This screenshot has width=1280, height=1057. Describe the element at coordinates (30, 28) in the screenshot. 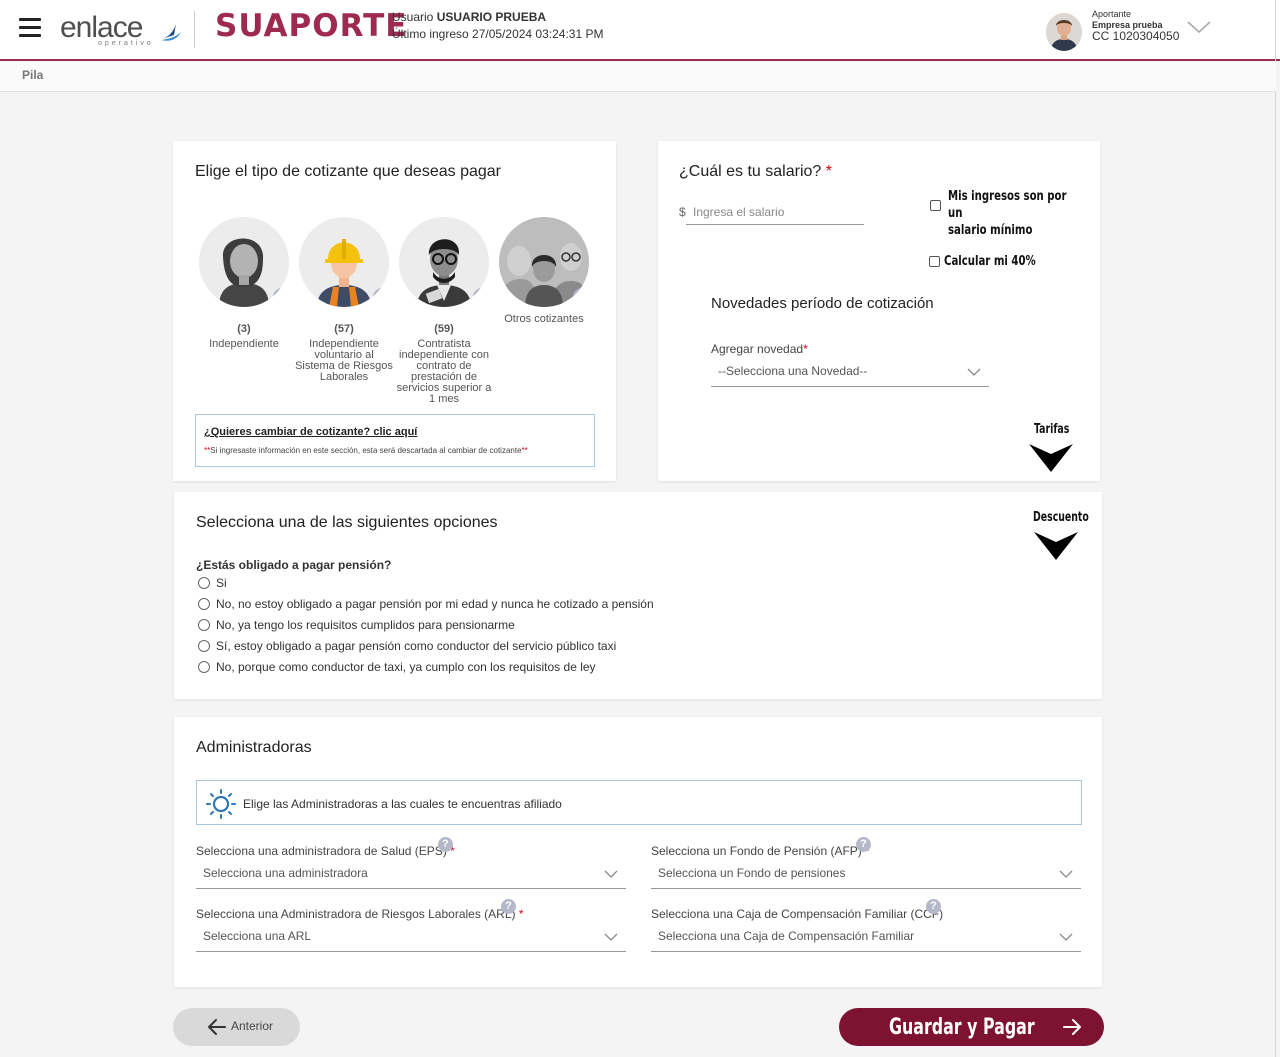

I see `hamburger-menu-icon` at that location.